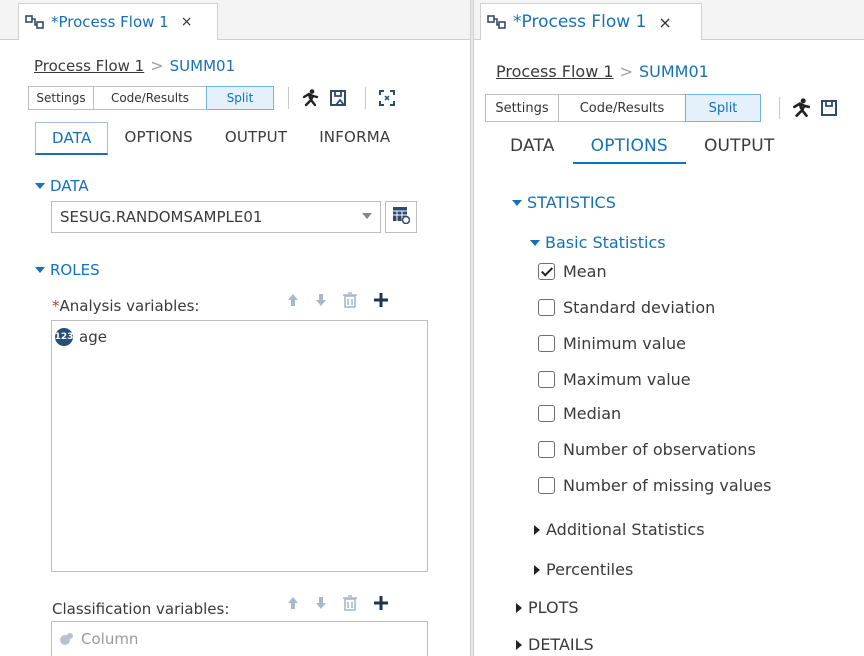 This screenshot has width=864, height=656. Describe the element at coordinates (654, 485) in the screenshot. I see `num-missing-checkbox-row: Number of missing values` at that location.